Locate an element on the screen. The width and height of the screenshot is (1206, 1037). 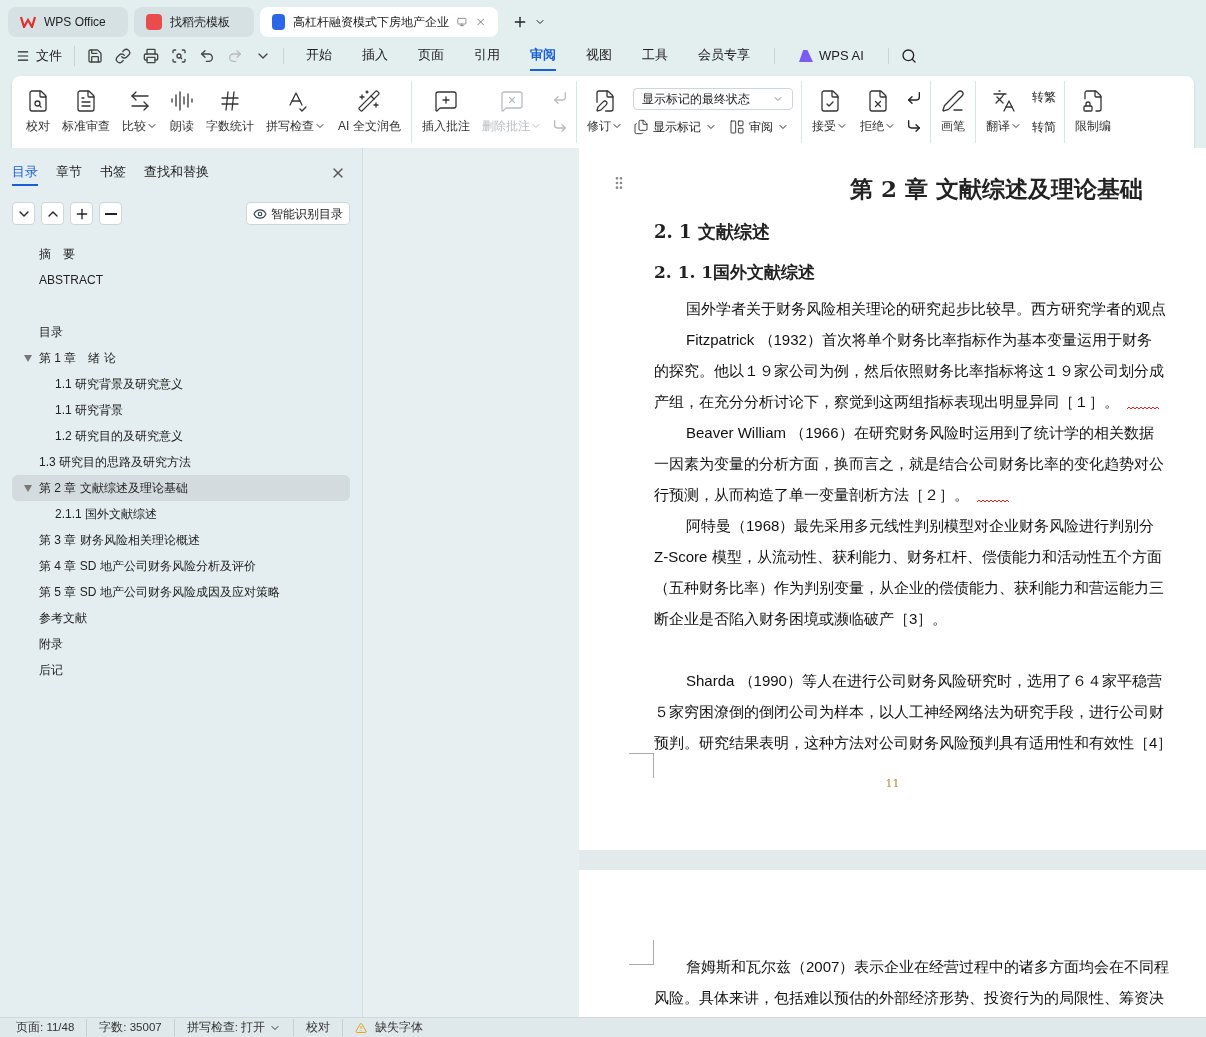
minus-icon is located at coordinates (110, 213).